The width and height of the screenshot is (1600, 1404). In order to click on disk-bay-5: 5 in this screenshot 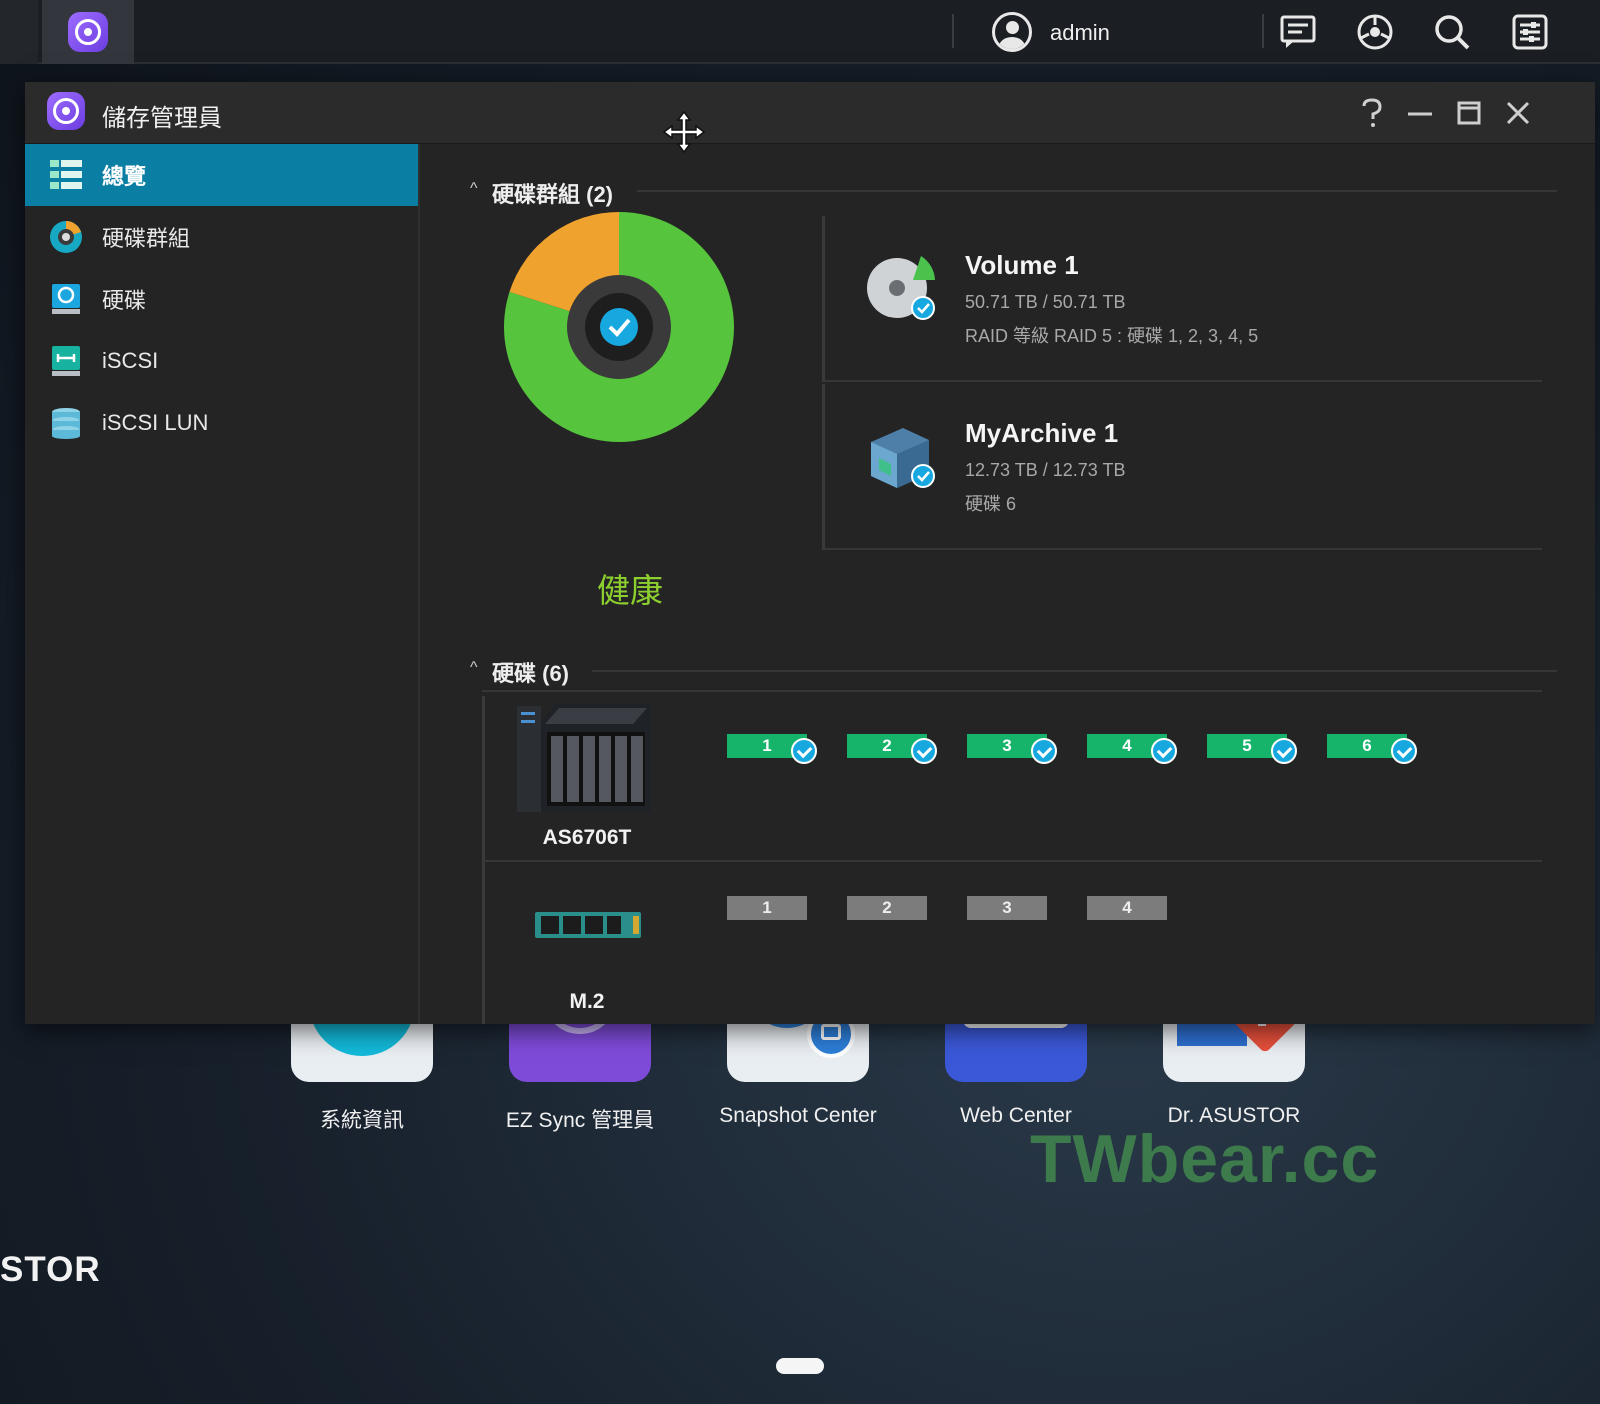, I will do `click(1252, 749)`.